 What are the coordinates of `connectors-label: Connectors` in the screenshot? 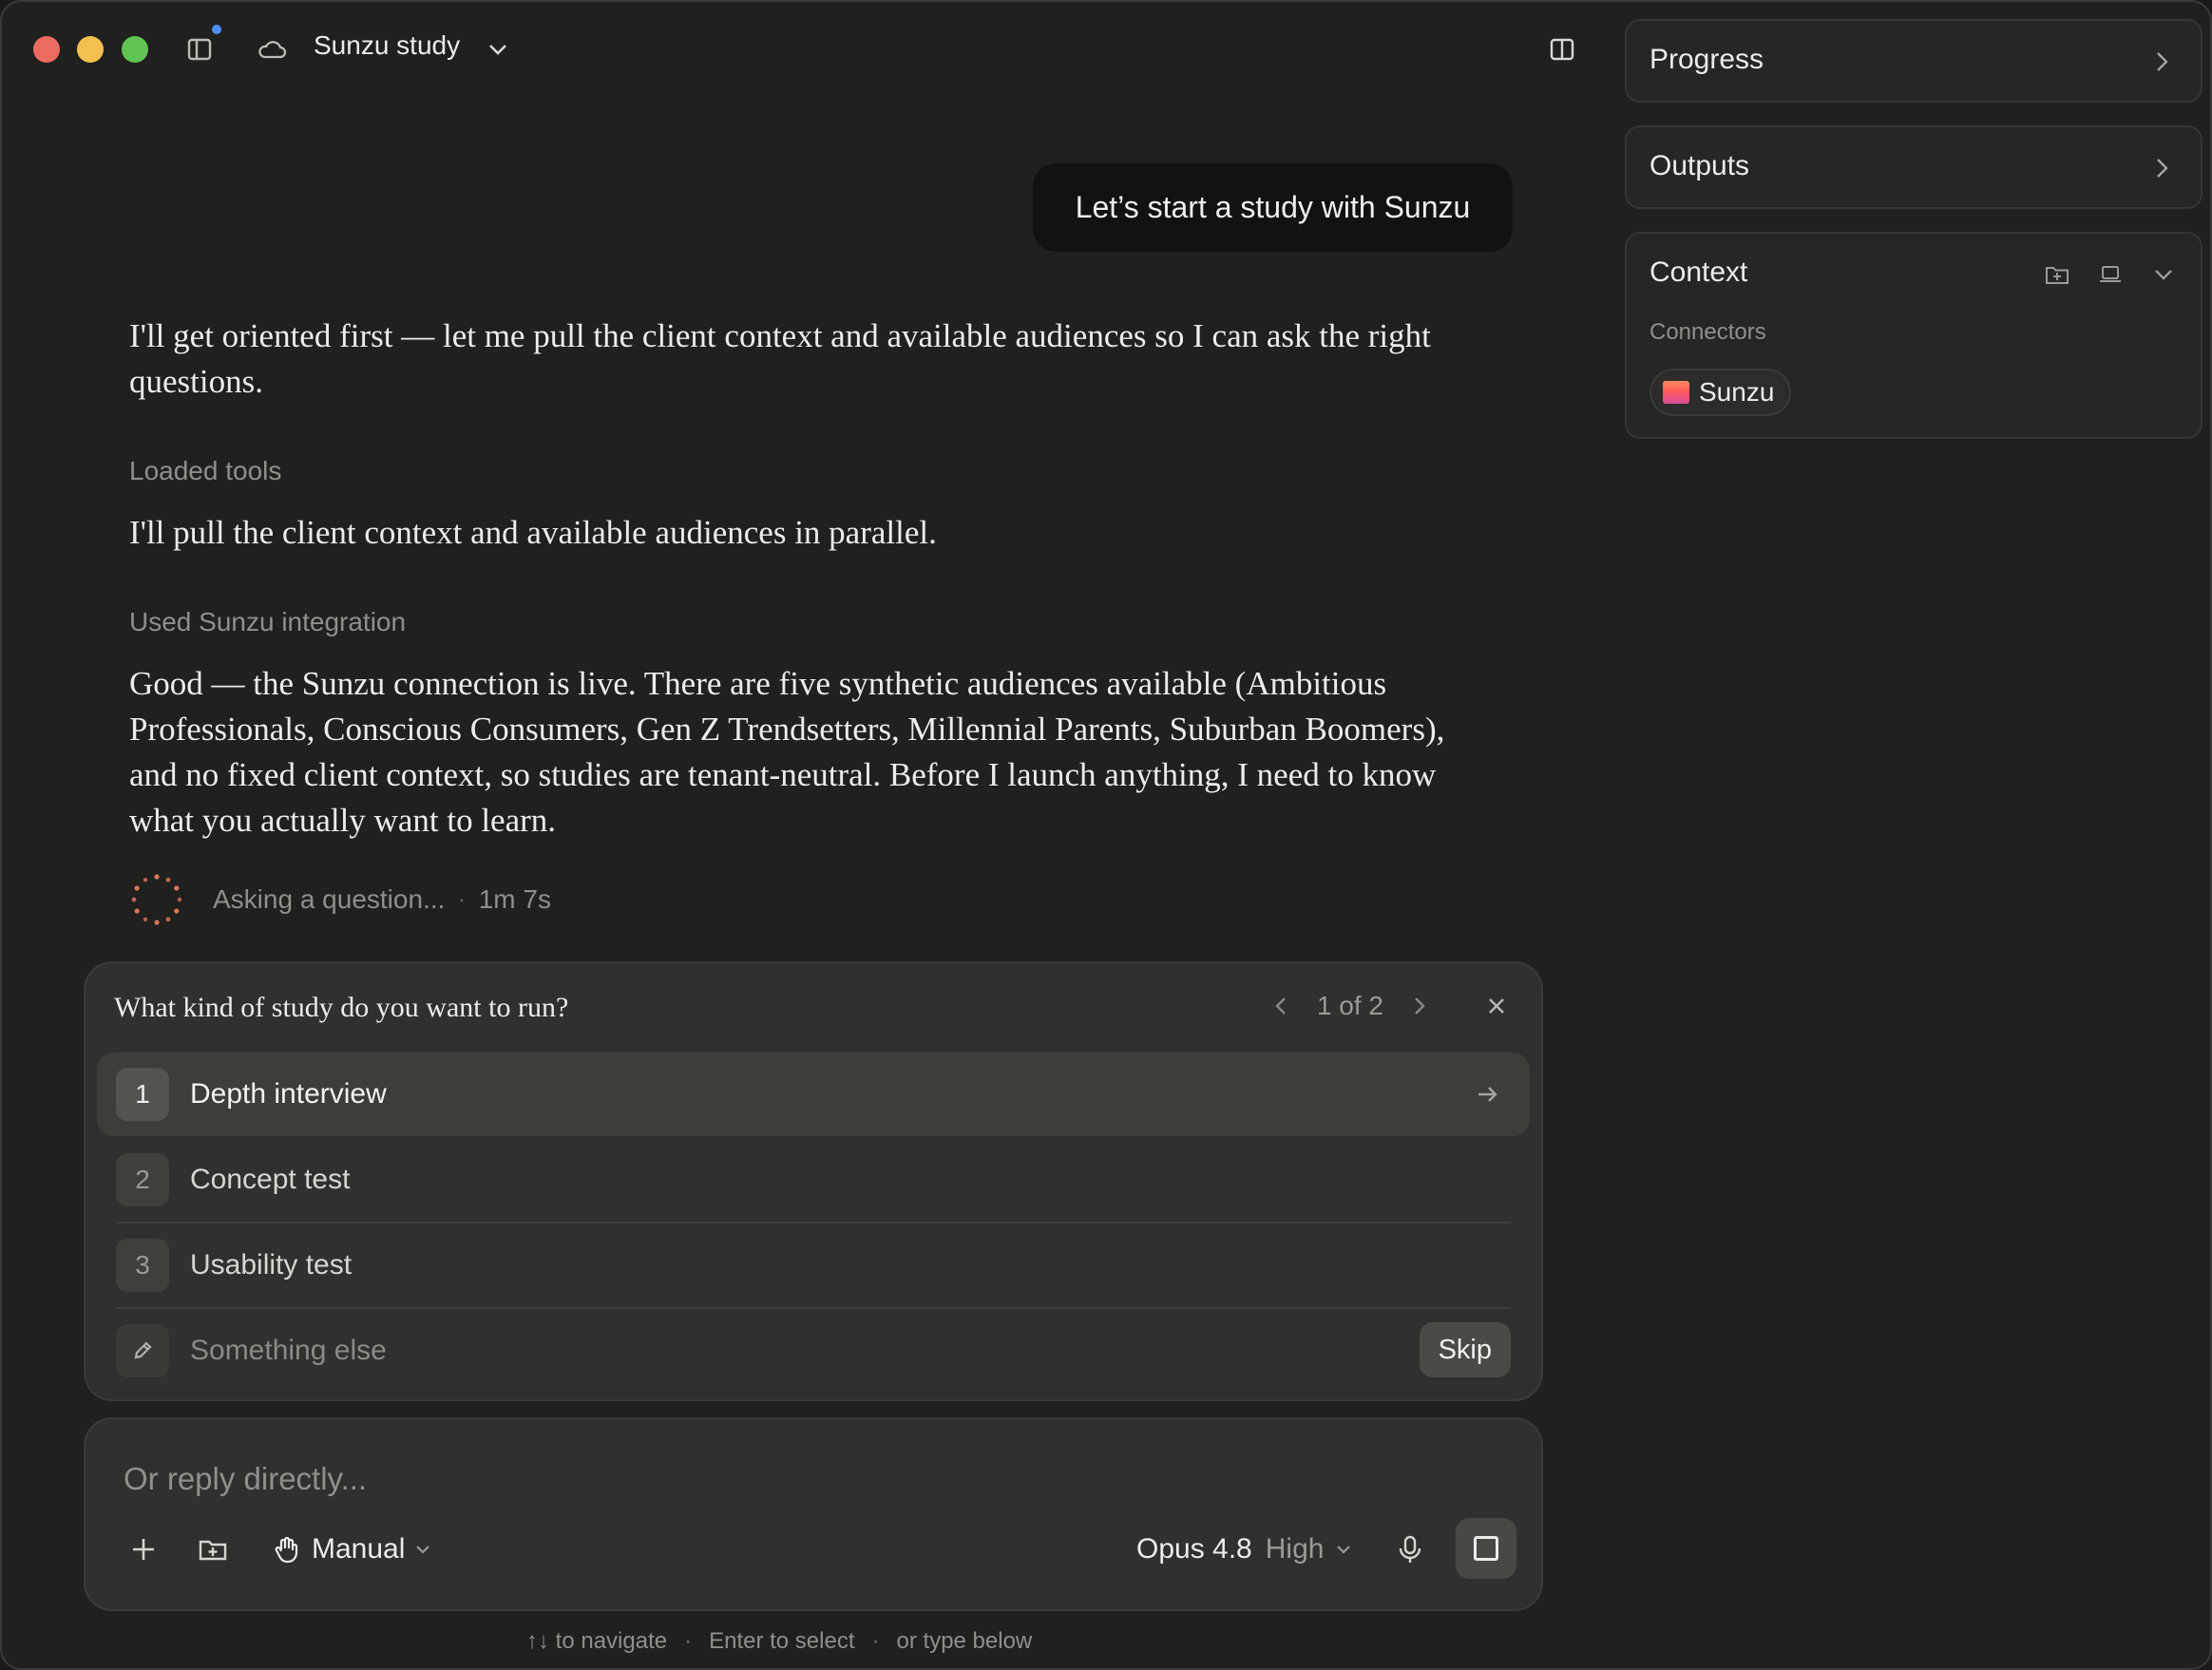 It's located at (1707, 332).